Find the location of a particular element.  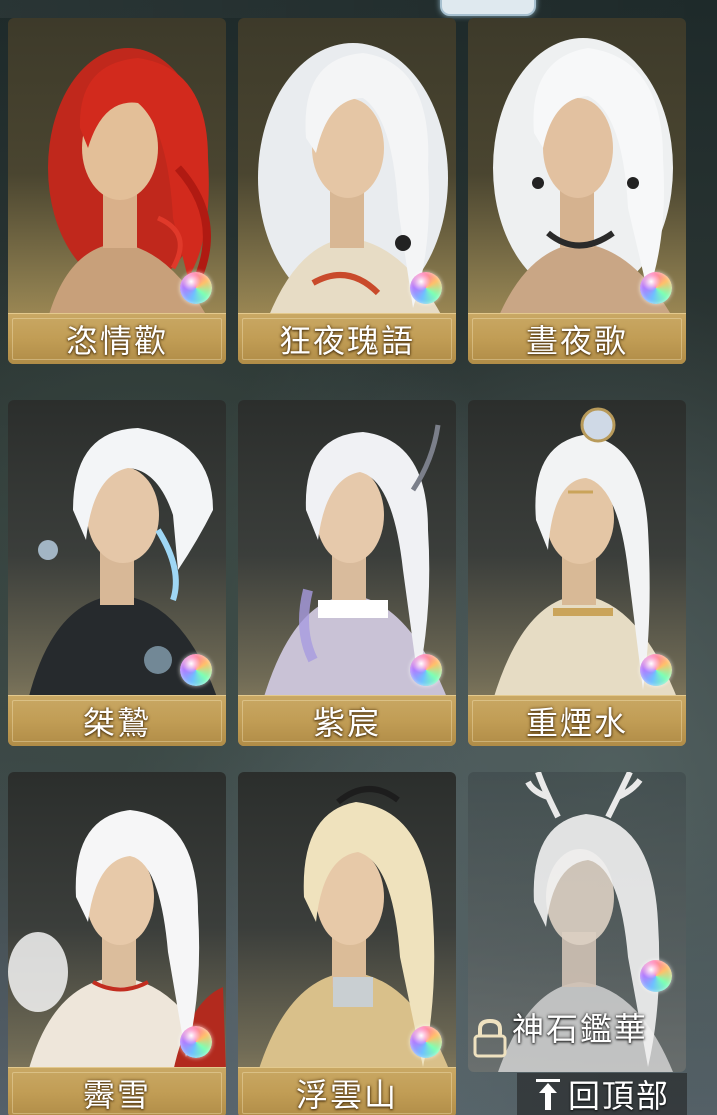

name-plate: 狂夜瑰語 is located at coordinates (347, 338).